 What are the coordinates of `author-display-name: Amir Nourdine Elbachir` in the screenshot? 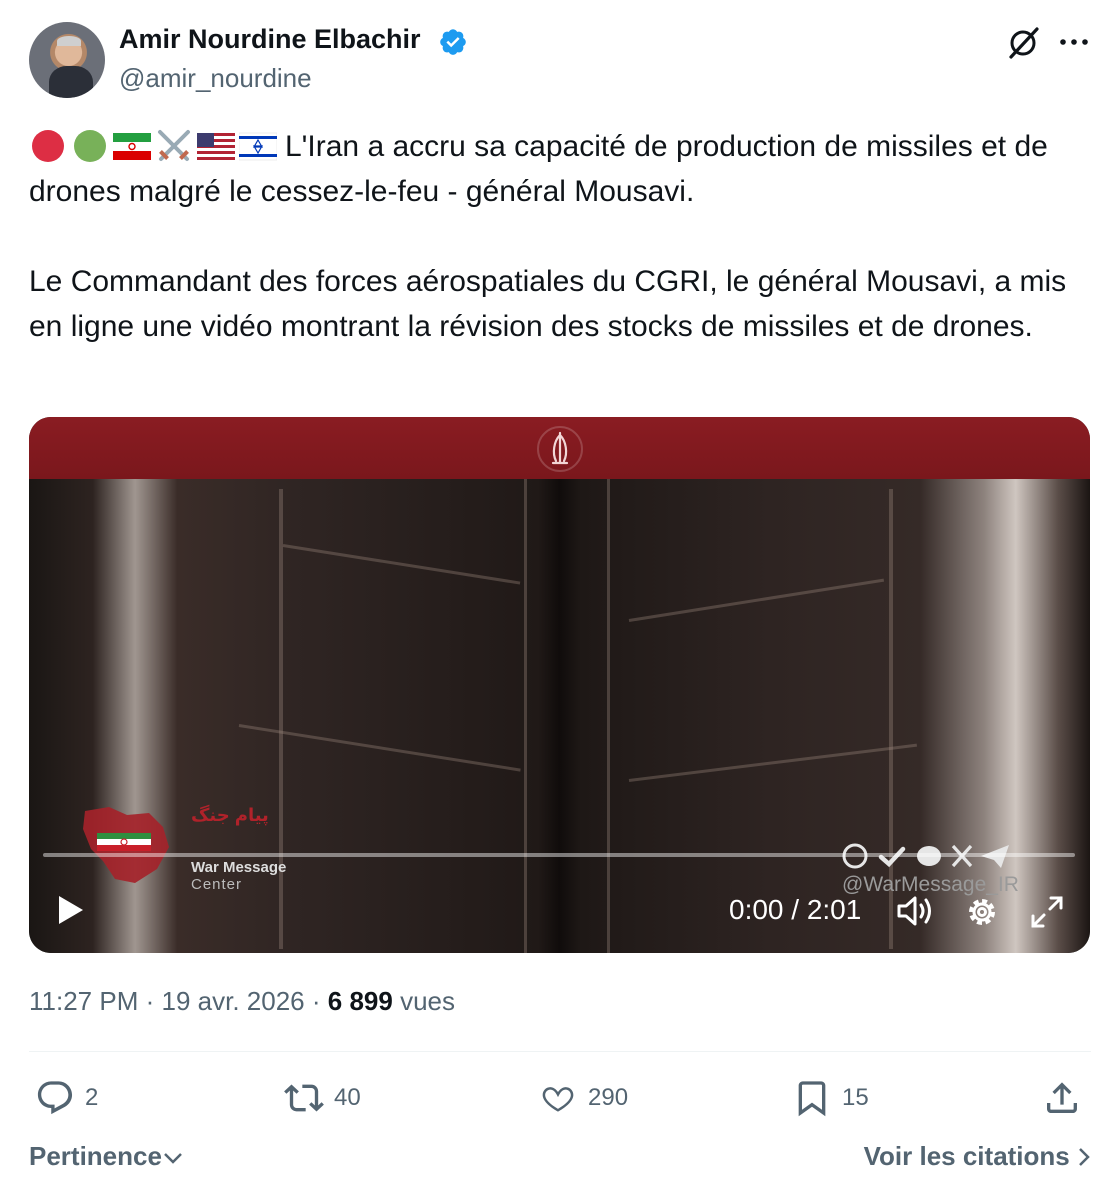 It's located at (270, 39).